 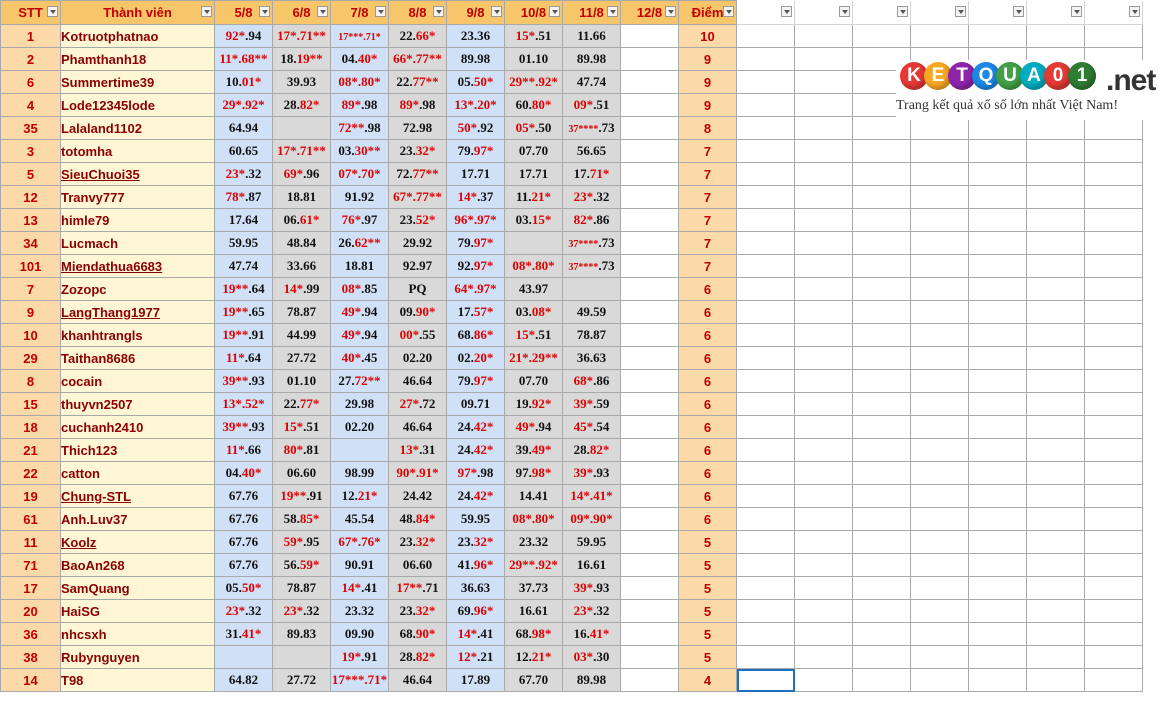 What do you see at coordinates (591, 404) in the screenshot?
I see `cell-result: 39*.59` at bounding box center [591, 404].